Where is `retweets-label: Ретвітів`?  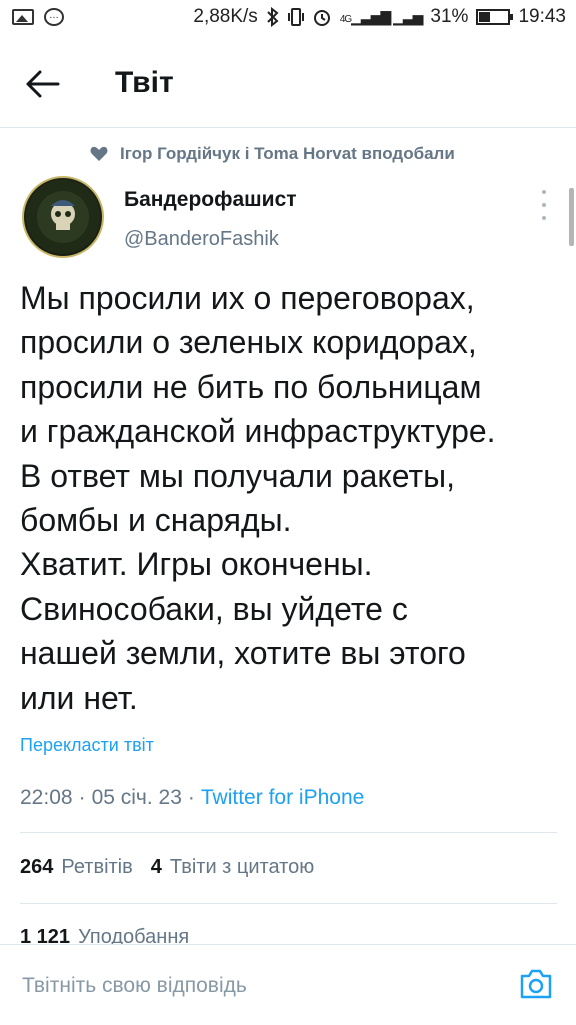
retweets-label: Ретвітів is located at coordinates (97, 867).